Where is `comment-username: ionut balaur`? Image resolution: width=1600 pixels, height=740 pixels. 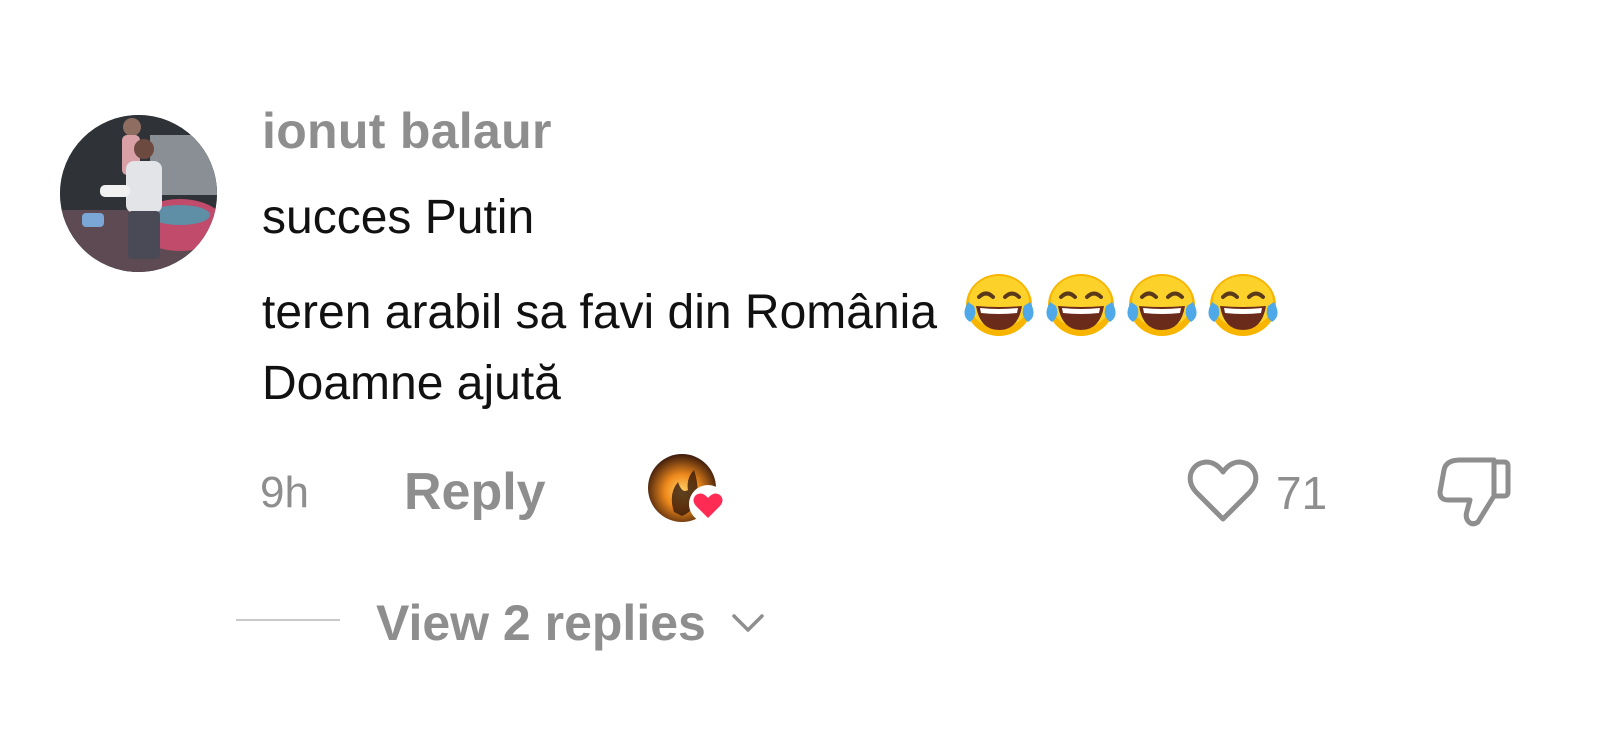 comment-username: ionut balaur is located at coordinates (407, 131).